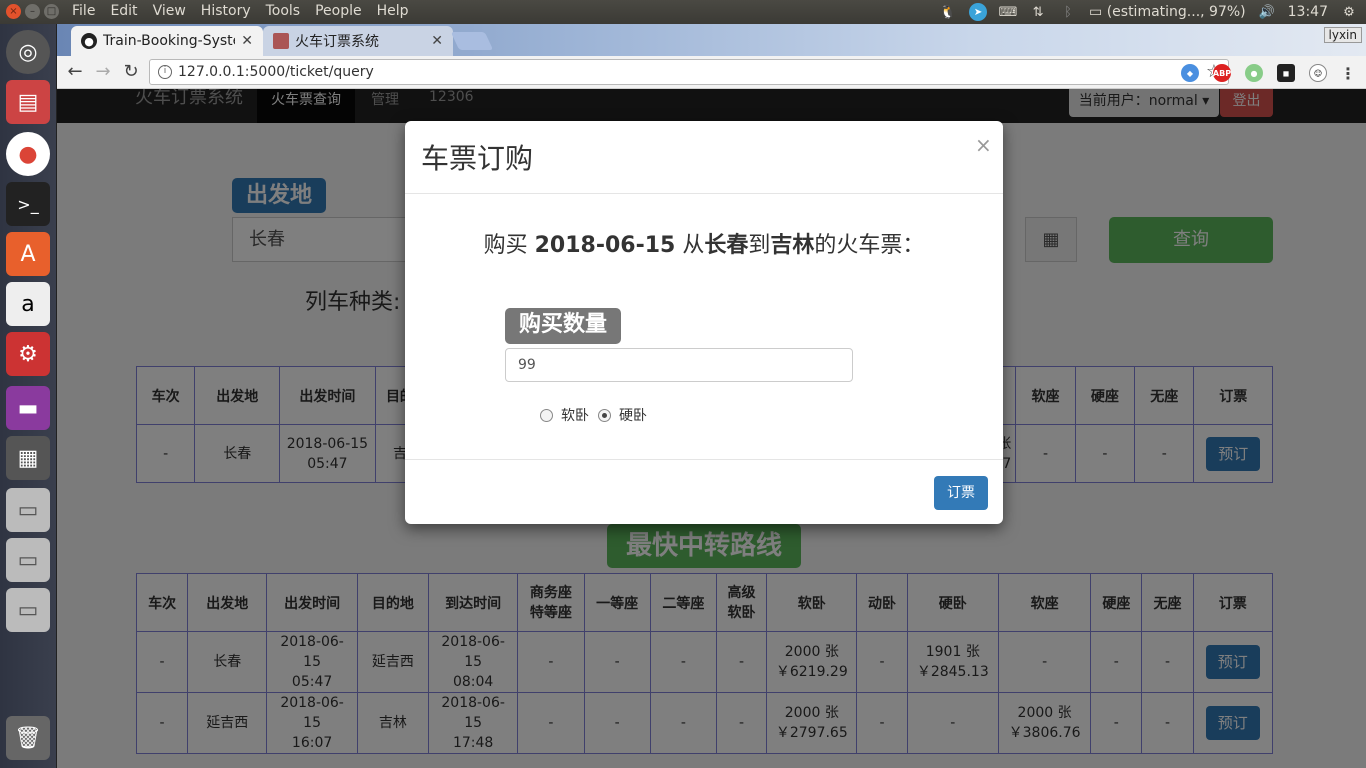 The height and width of the screenshot is (768, 1366). What do you see at coordinates (13, 11) in the screenshot?
I see `close-window-icon: ×` at bounding box center [13, 11].